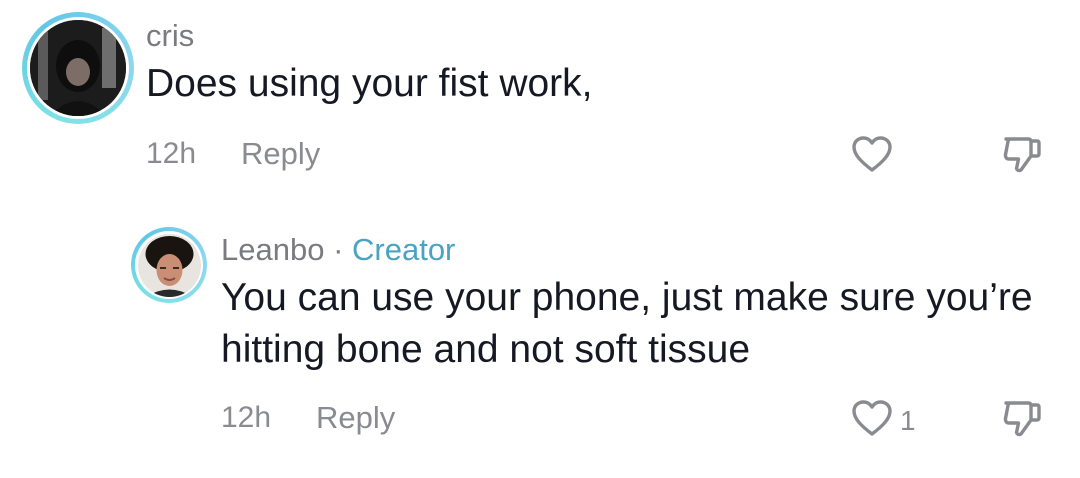 This screenshot has height=478, width=1080. I want to click on comment-username: Leanbo, so click(272, 249).